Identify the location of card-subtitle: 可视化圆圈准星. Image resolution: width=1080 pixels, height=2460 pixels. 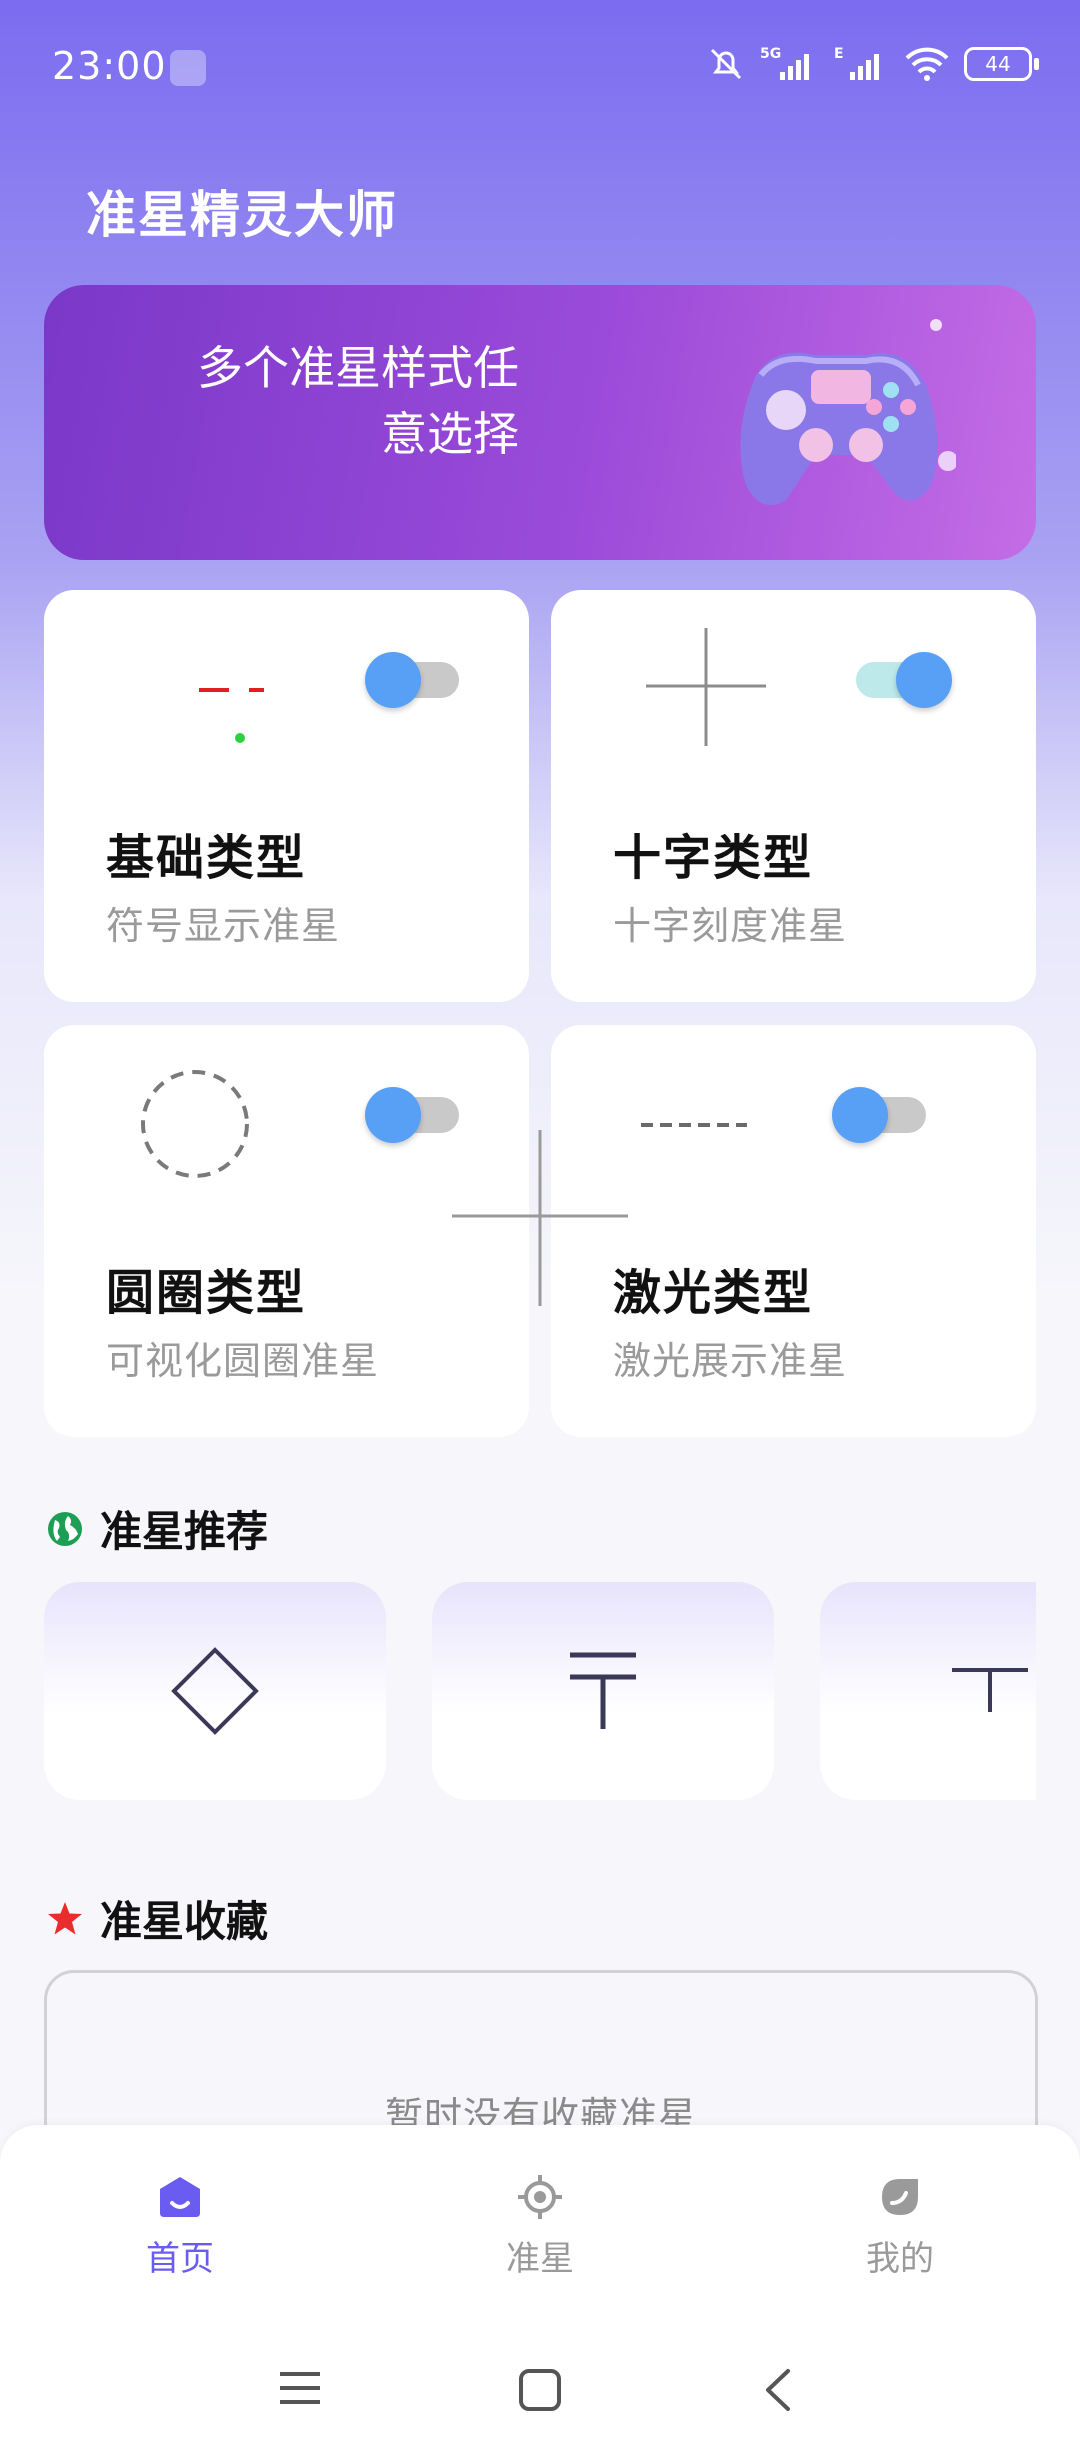
(243, 1361).